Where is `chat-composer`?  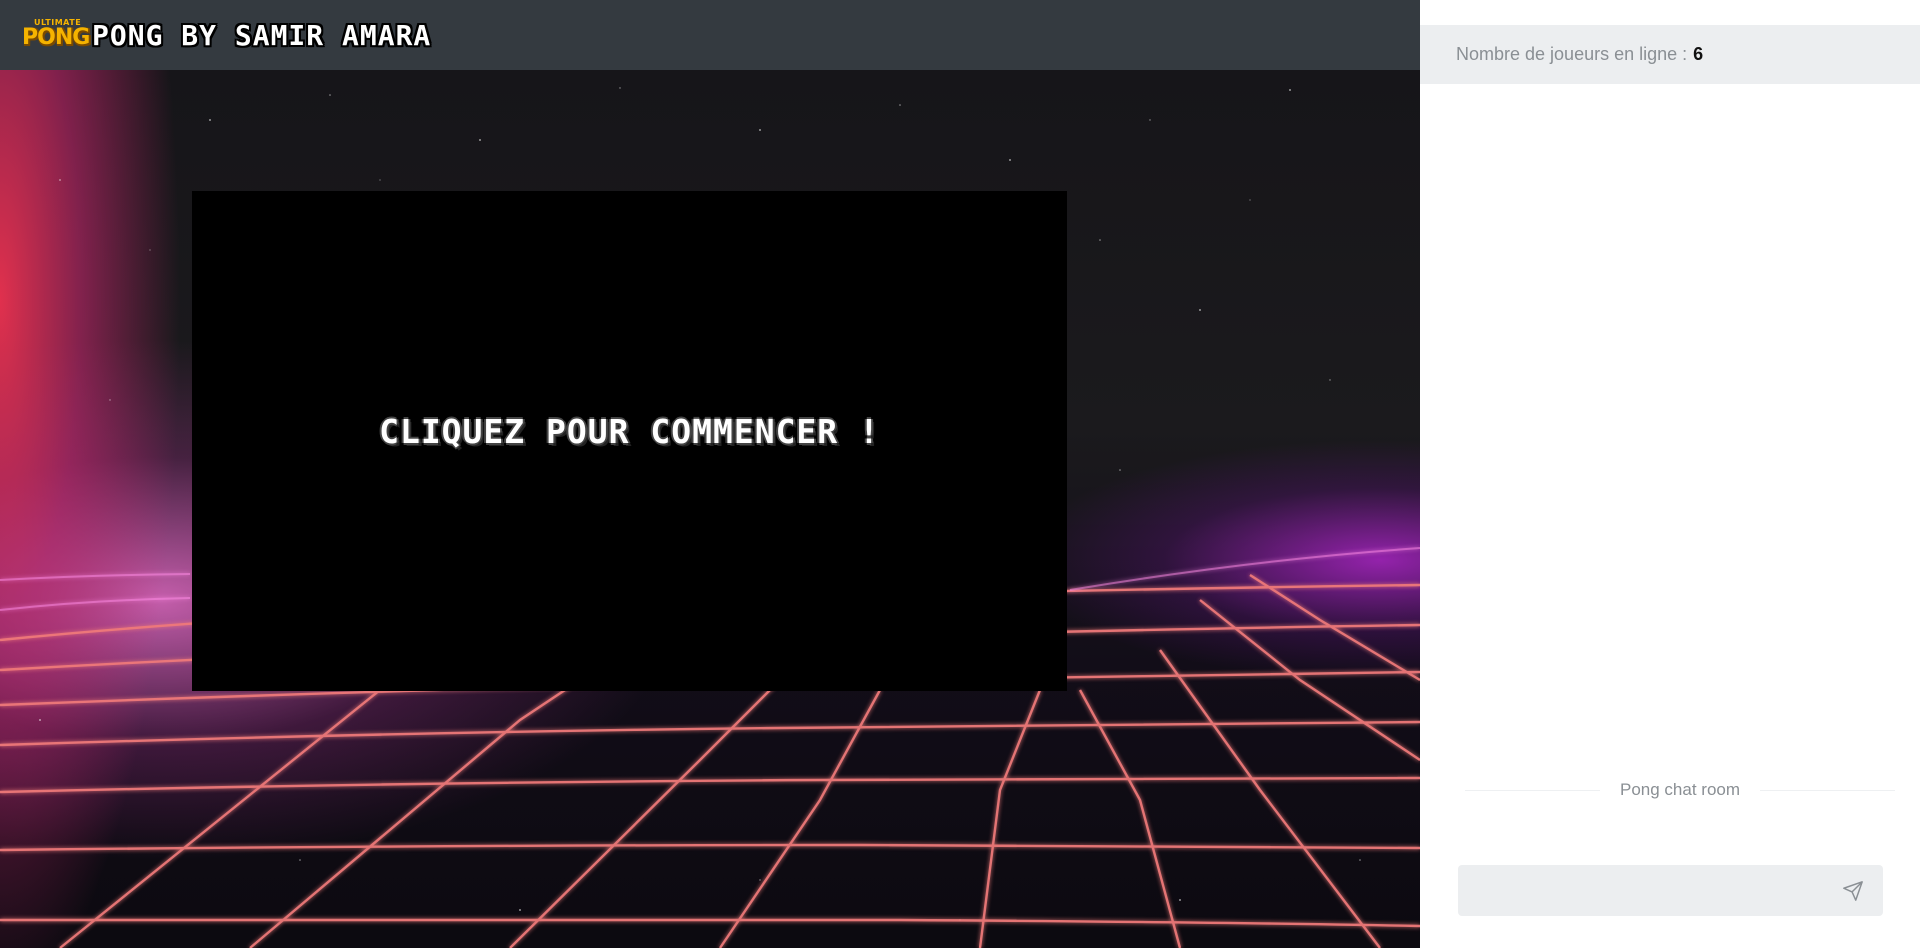 chat-composer is located at coordinates (1670, 890).